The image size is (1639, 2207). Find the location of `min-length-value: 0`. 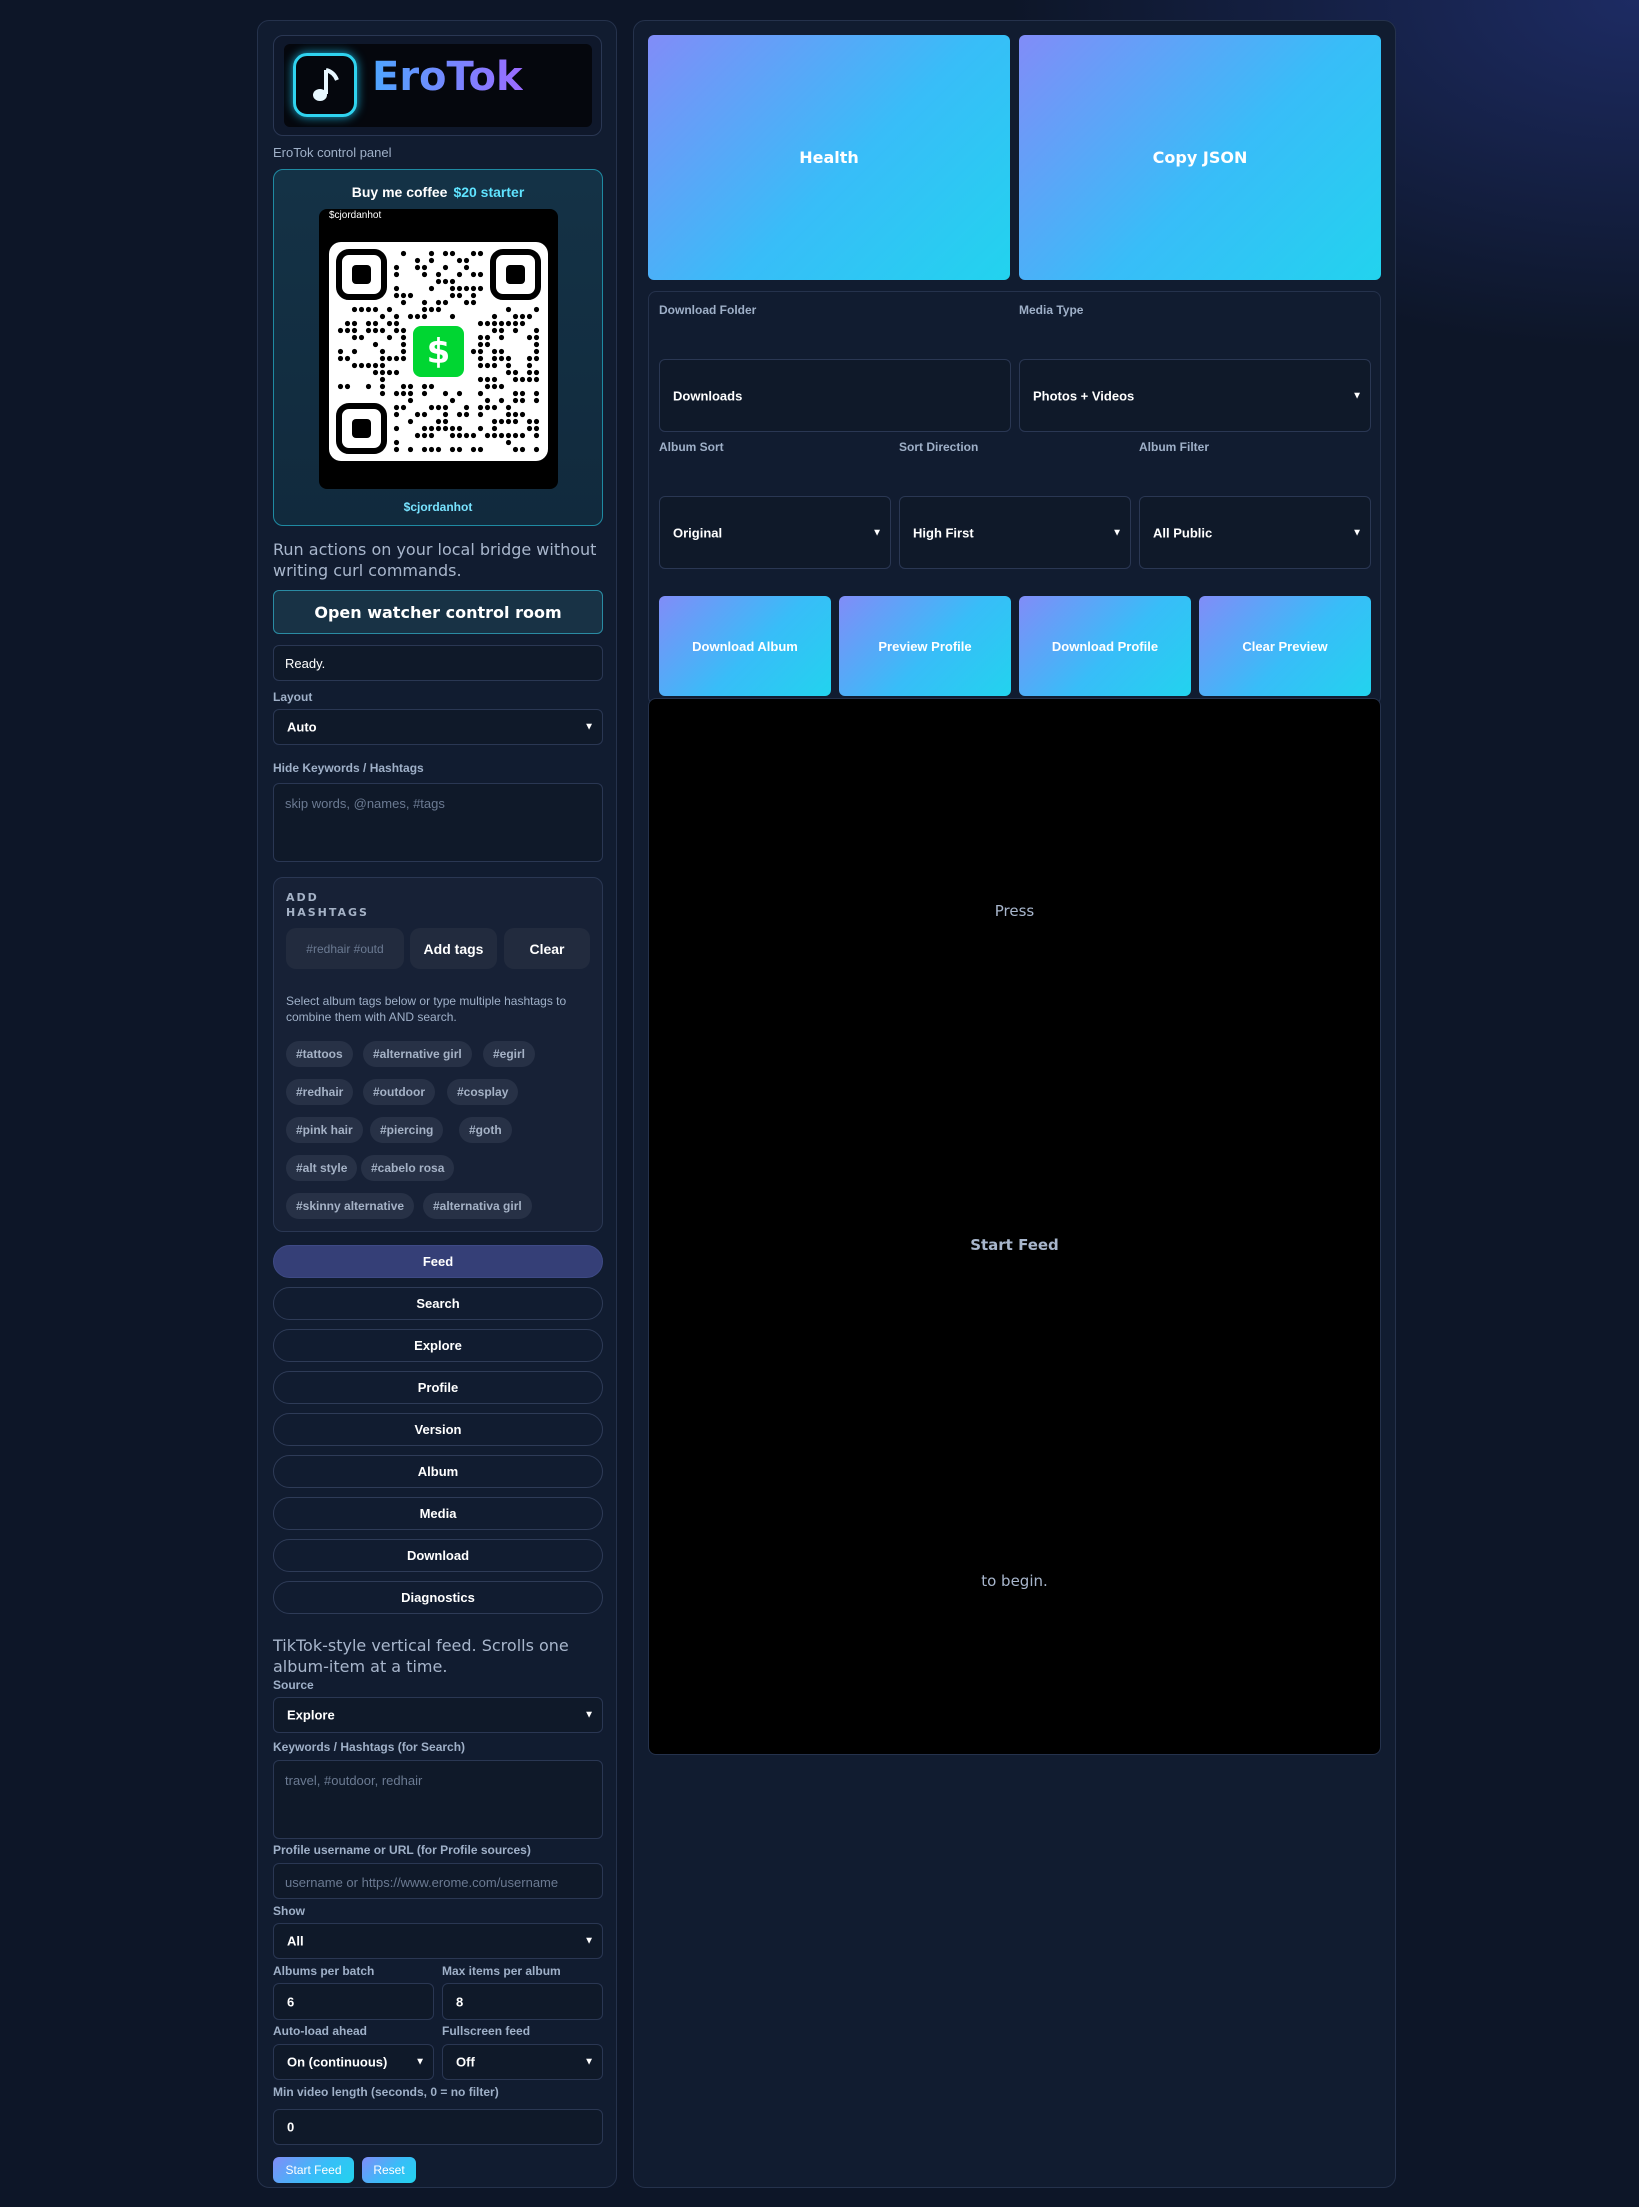

min-length-value: 0 is located at coordinates (291, 2127).